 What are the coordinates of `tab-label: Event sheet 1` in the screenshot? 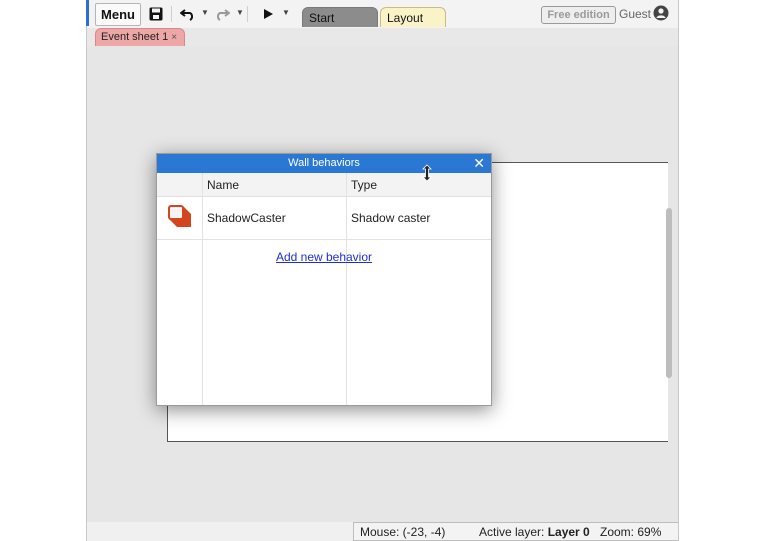 It's located at (135, 37).